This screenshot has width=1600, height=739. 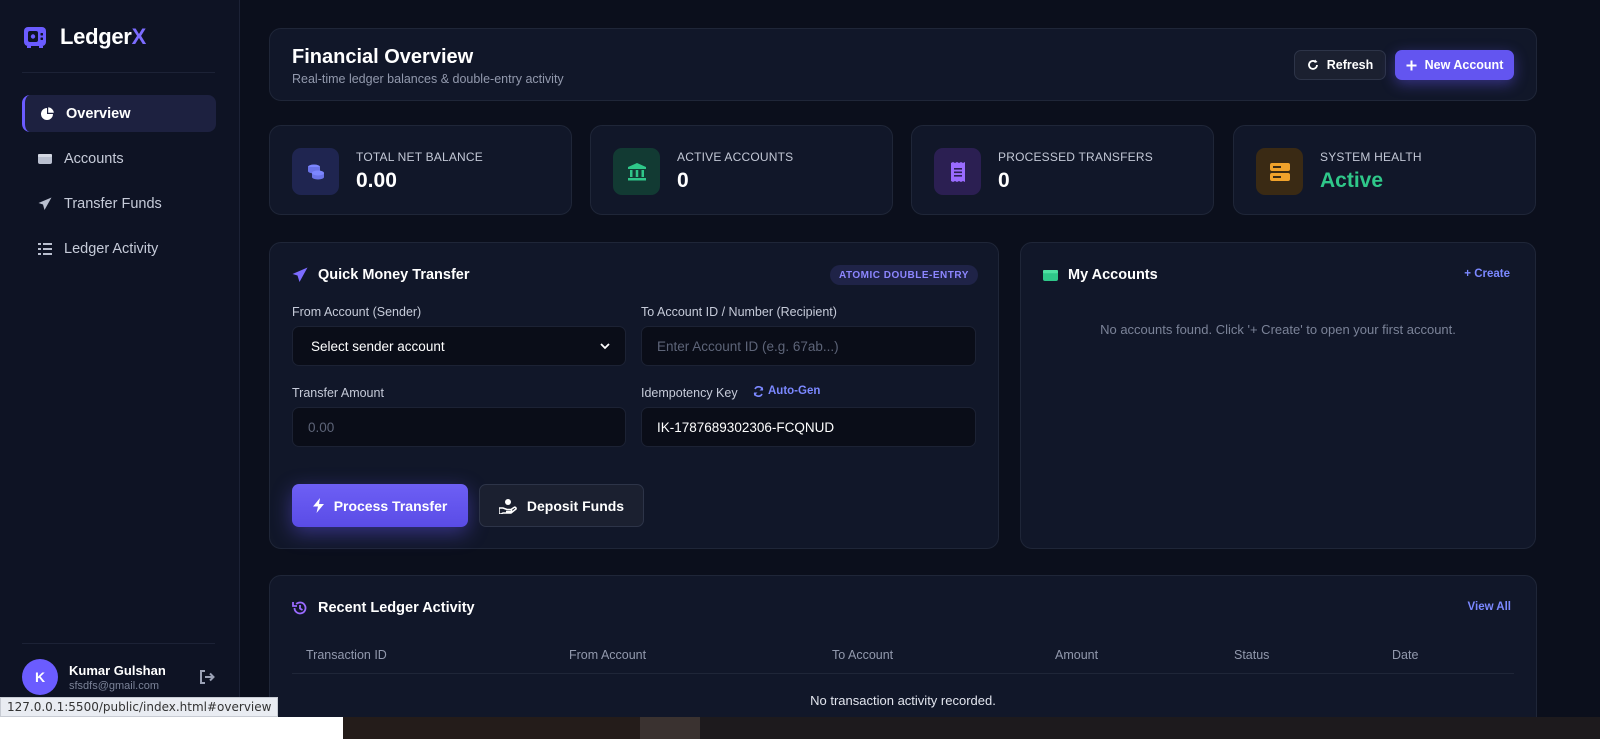 I want to click on view-all-link: View All, so click(x=1489, y=607).